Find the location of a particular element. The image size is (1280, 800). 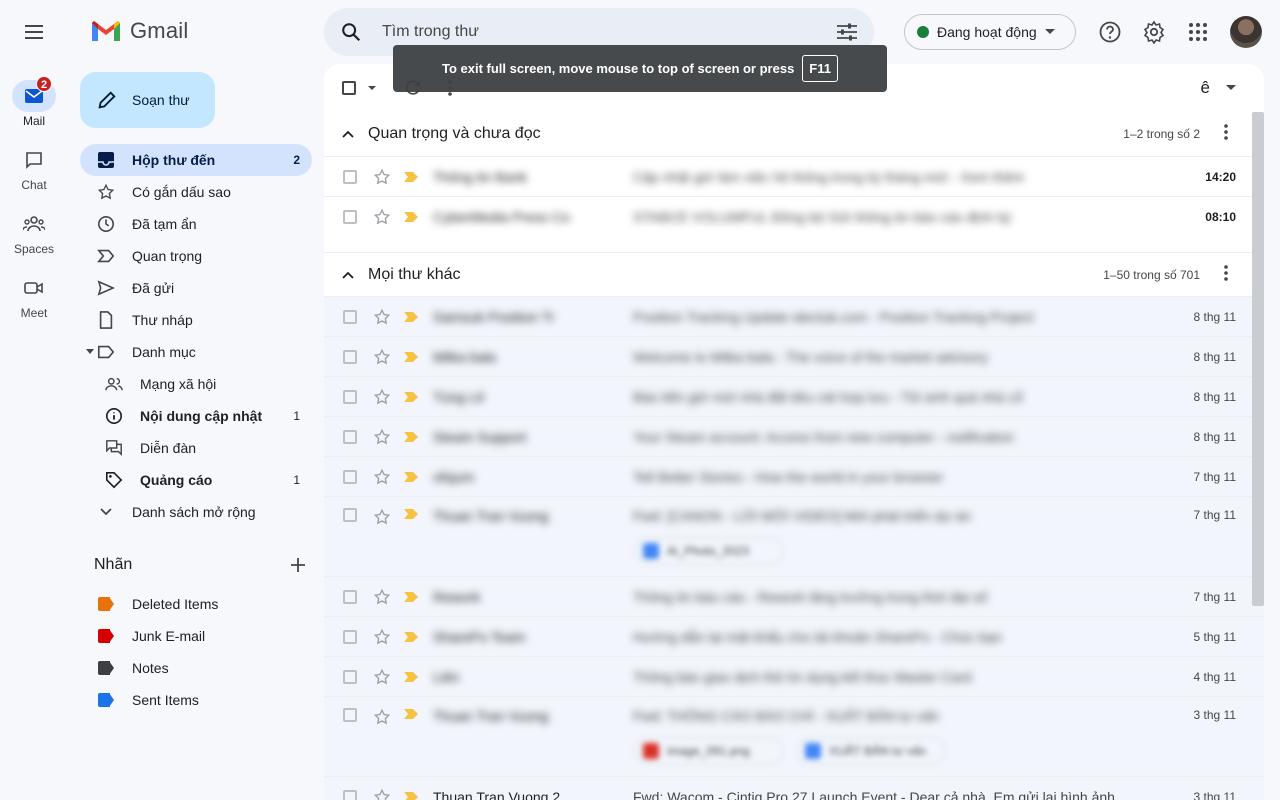

rail-item-mail: 2 Mail is located at coordinates (34, 102).